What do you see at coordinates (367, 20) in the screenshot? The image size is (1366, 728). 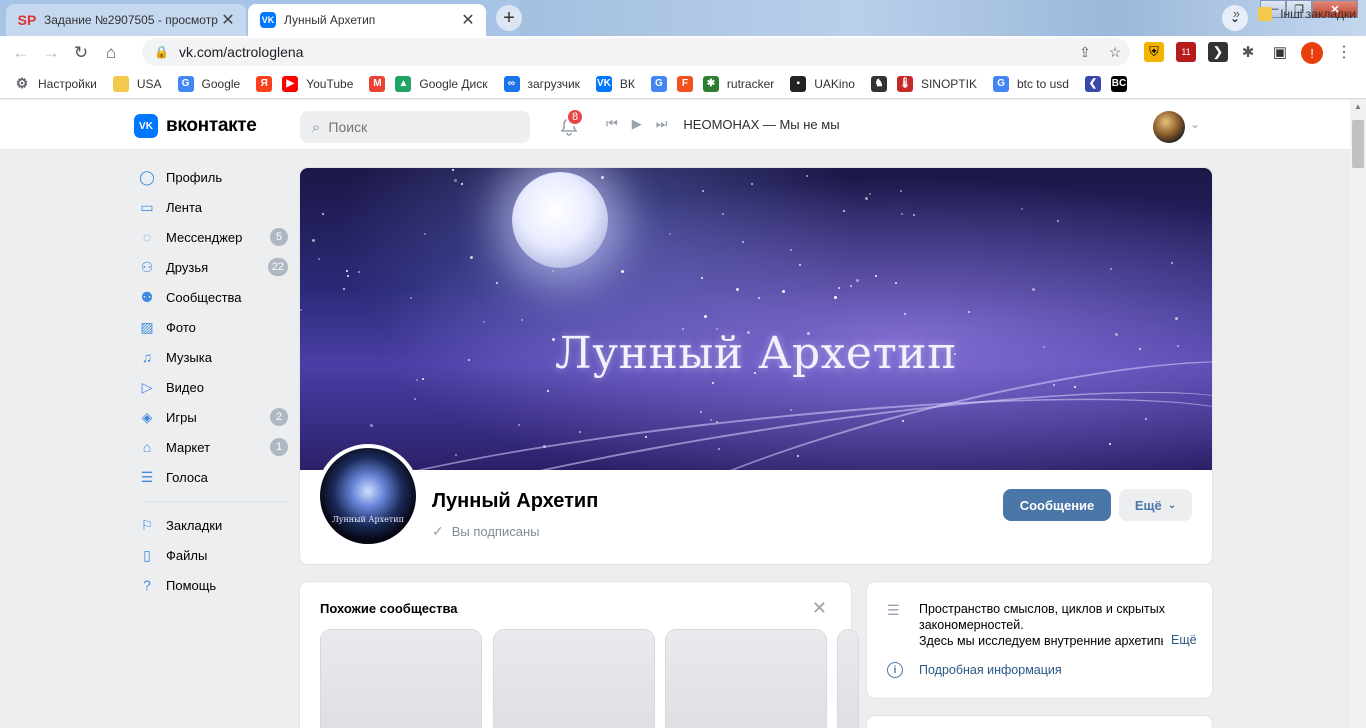 I see `browser-tab-vk: VK Лунный Архетип ✕` at bounding box center [367, 20].